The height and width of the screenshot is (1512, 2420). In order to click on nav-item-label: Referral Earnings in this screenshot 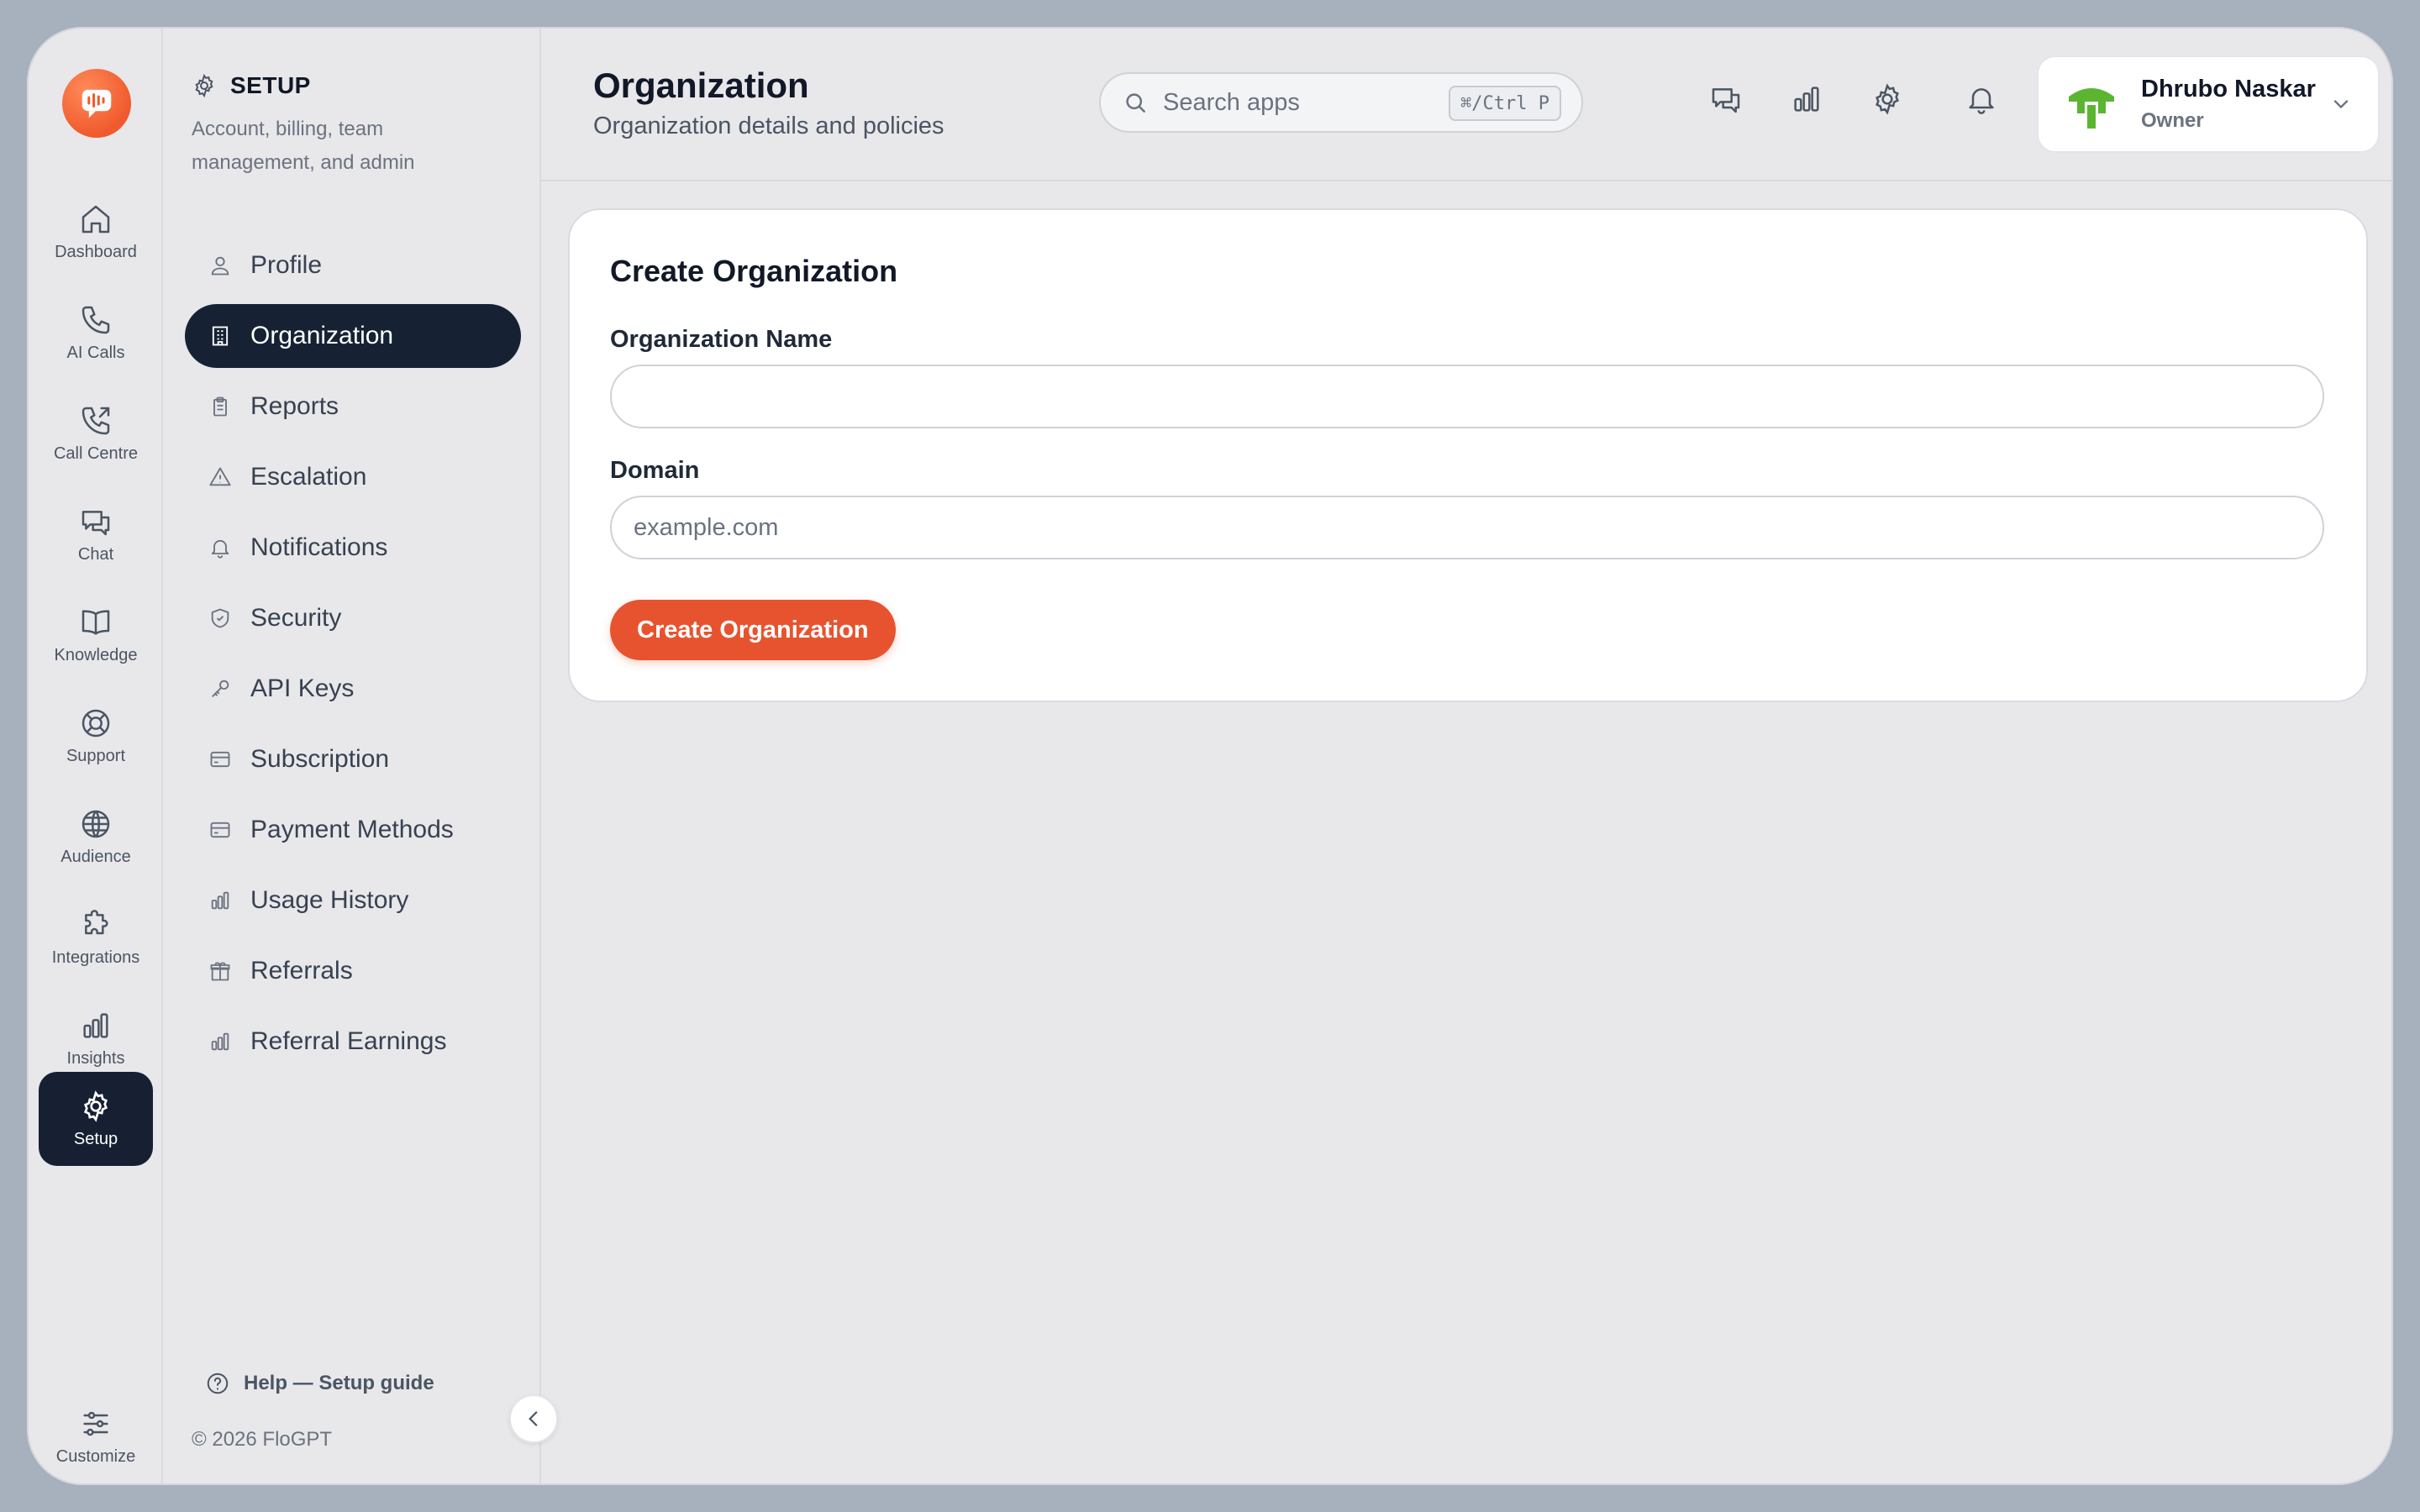, I will do `click(348, 1041)`.